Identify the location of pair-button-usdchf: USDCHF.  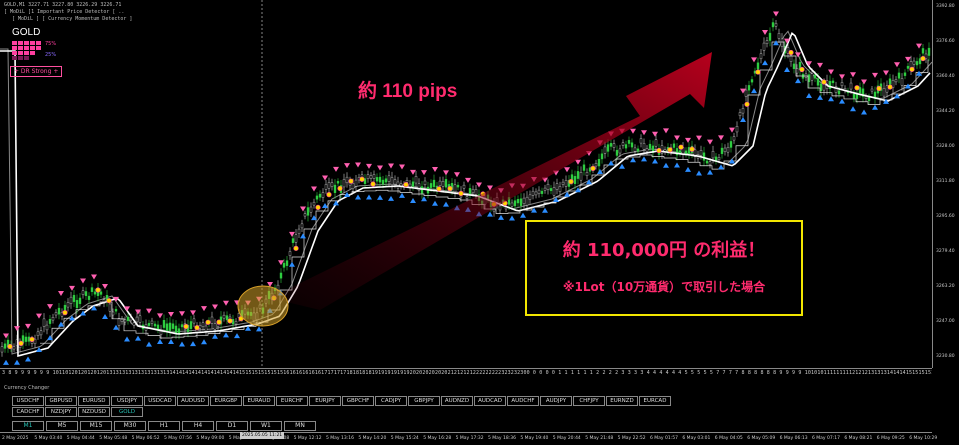
(28, 401).